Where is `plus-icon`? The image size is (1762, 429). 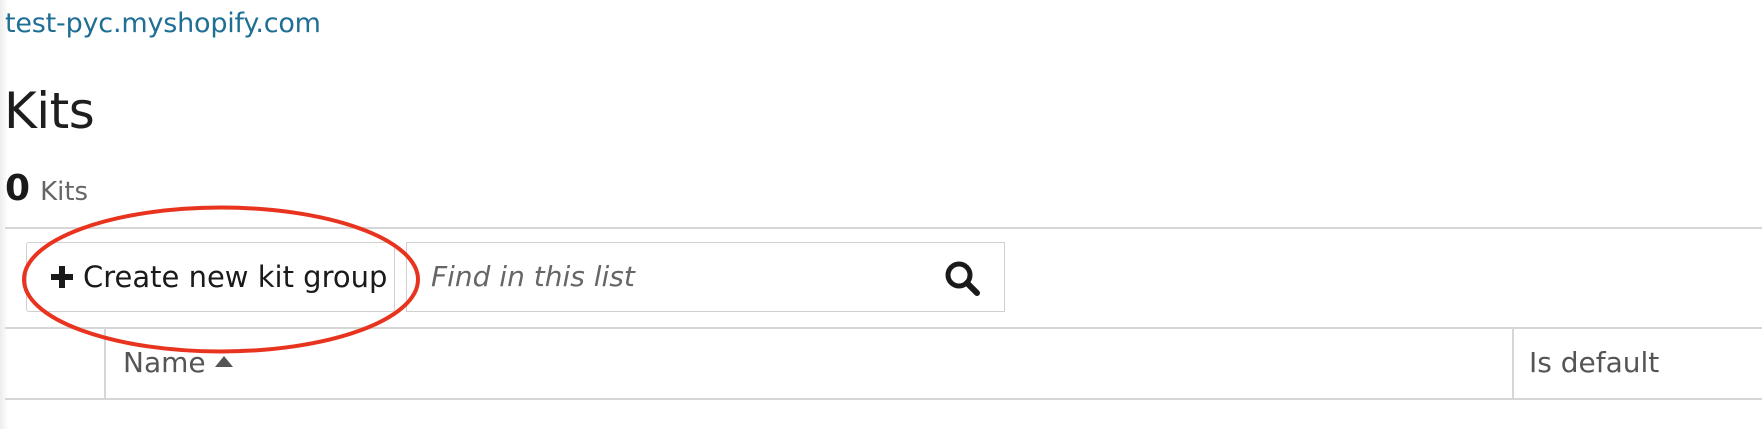 plus-icon is located at coordinates (62, 277).